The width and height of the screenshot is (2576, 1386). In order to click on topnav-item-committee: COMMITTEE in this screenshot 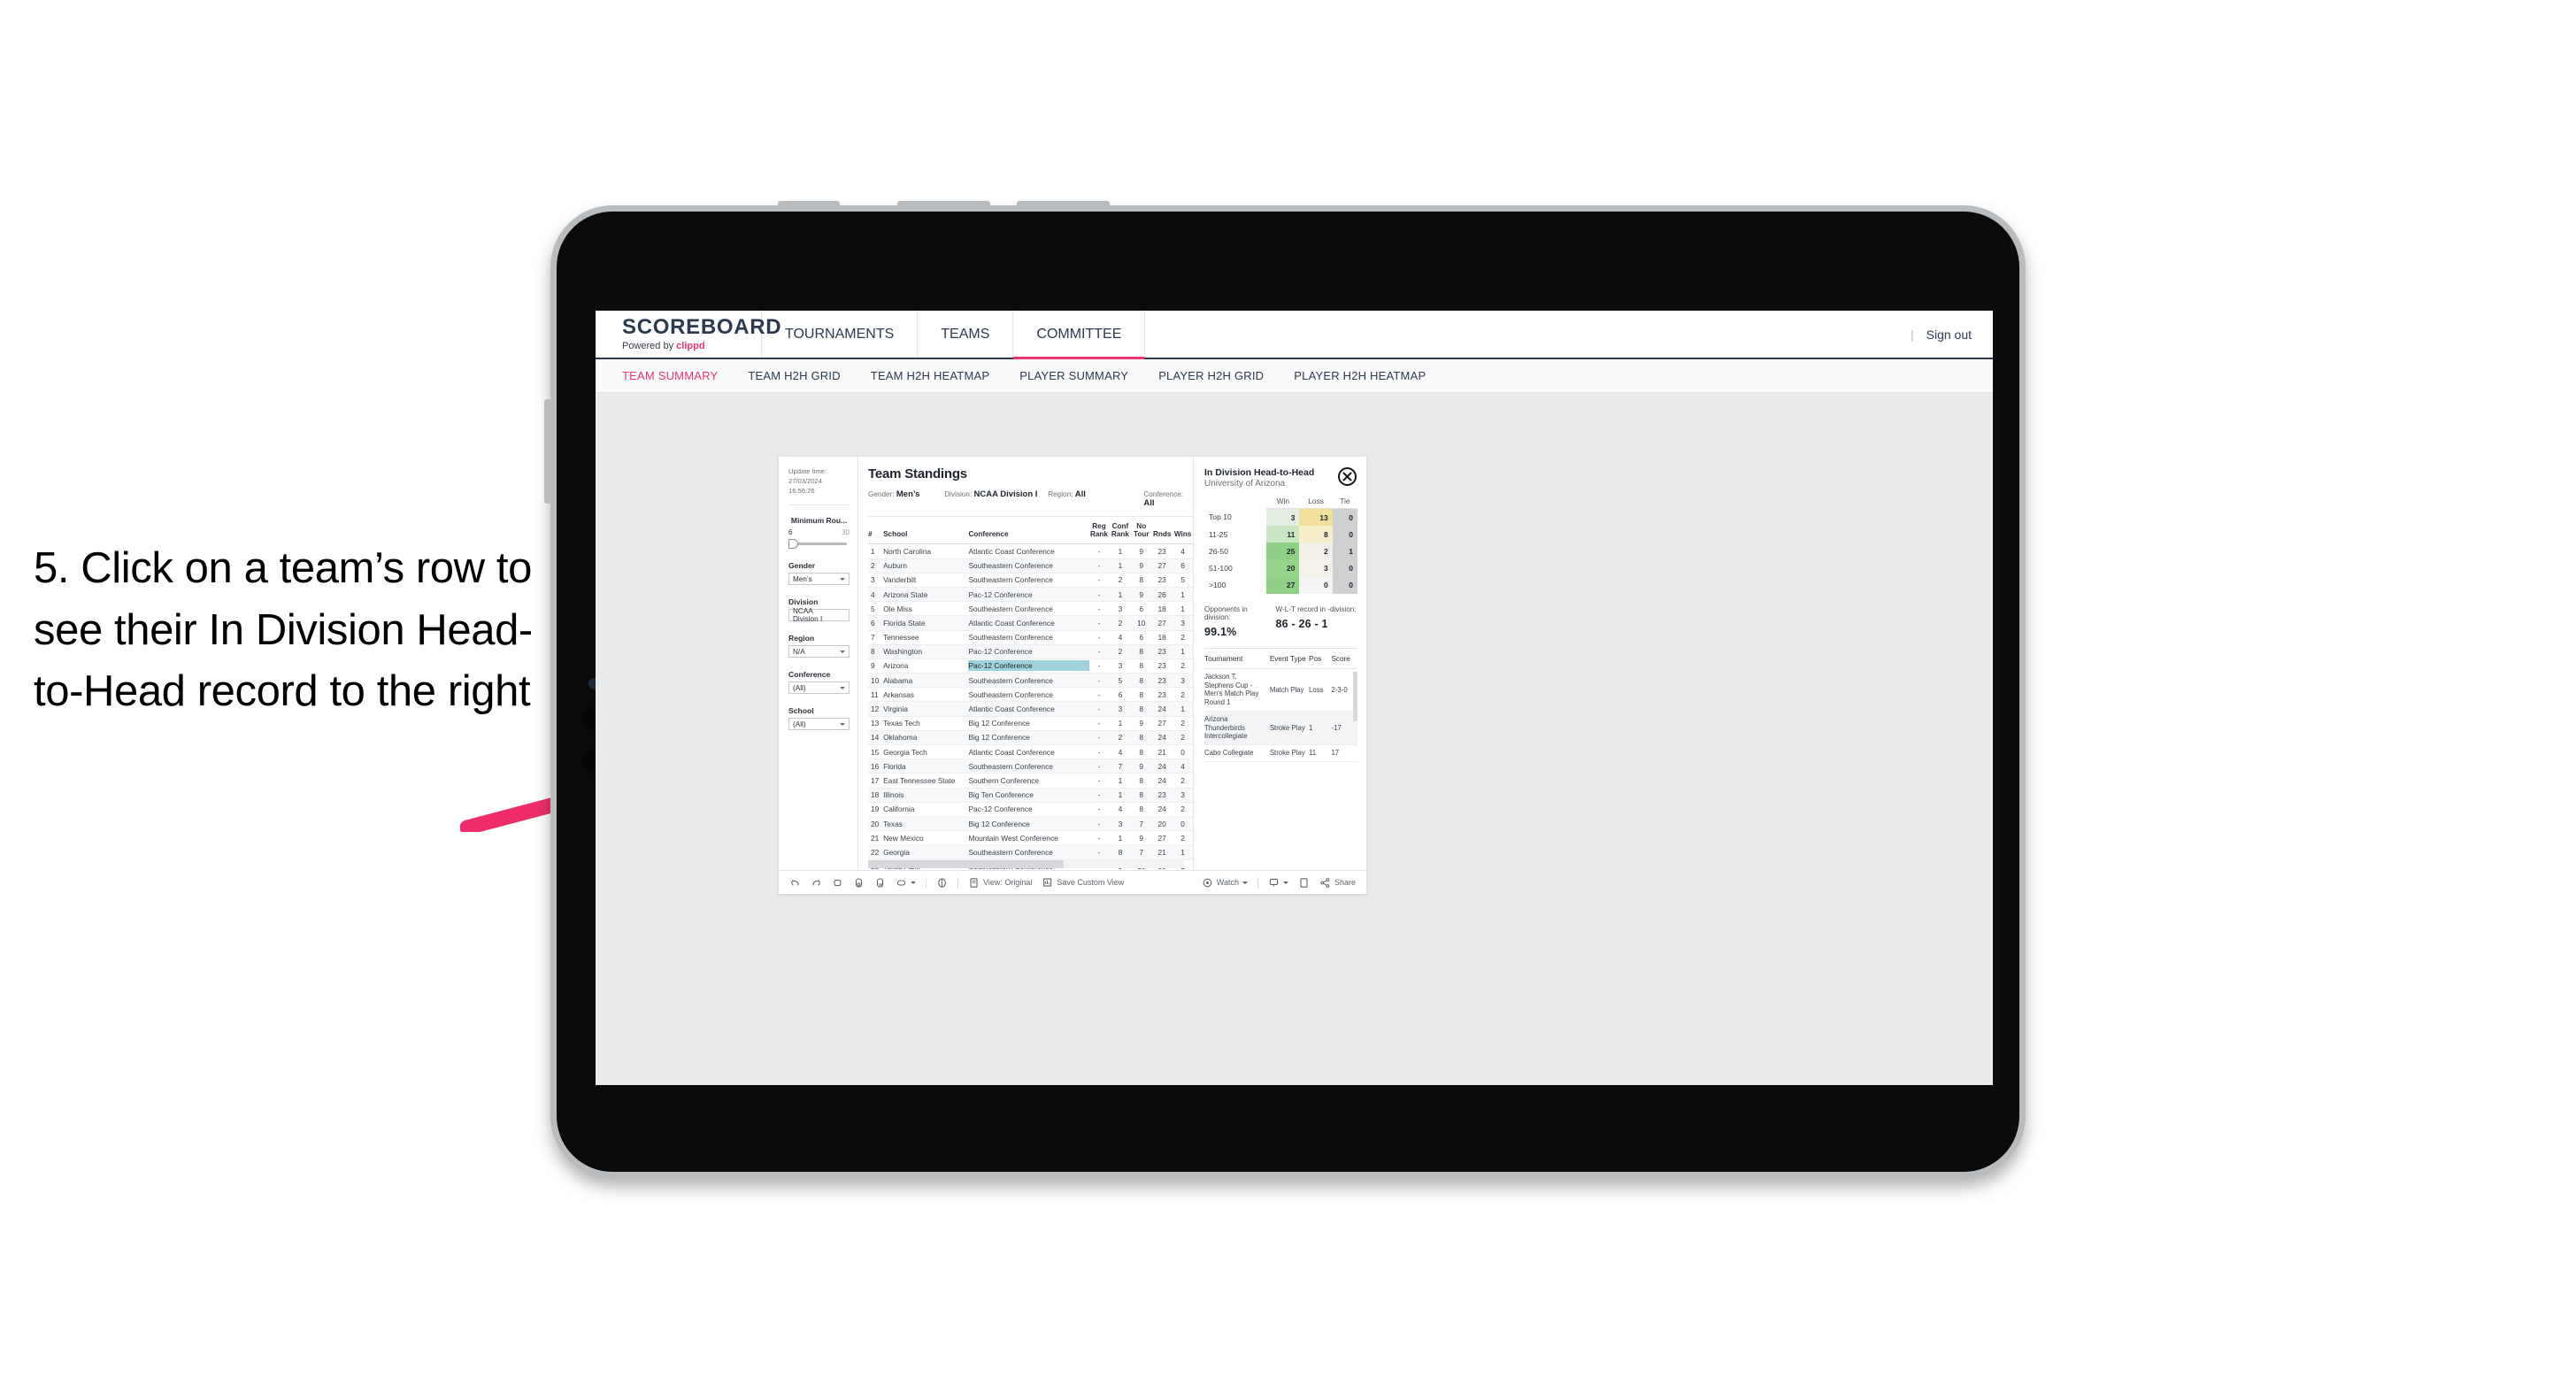, I will do `click(1079, 335)`.